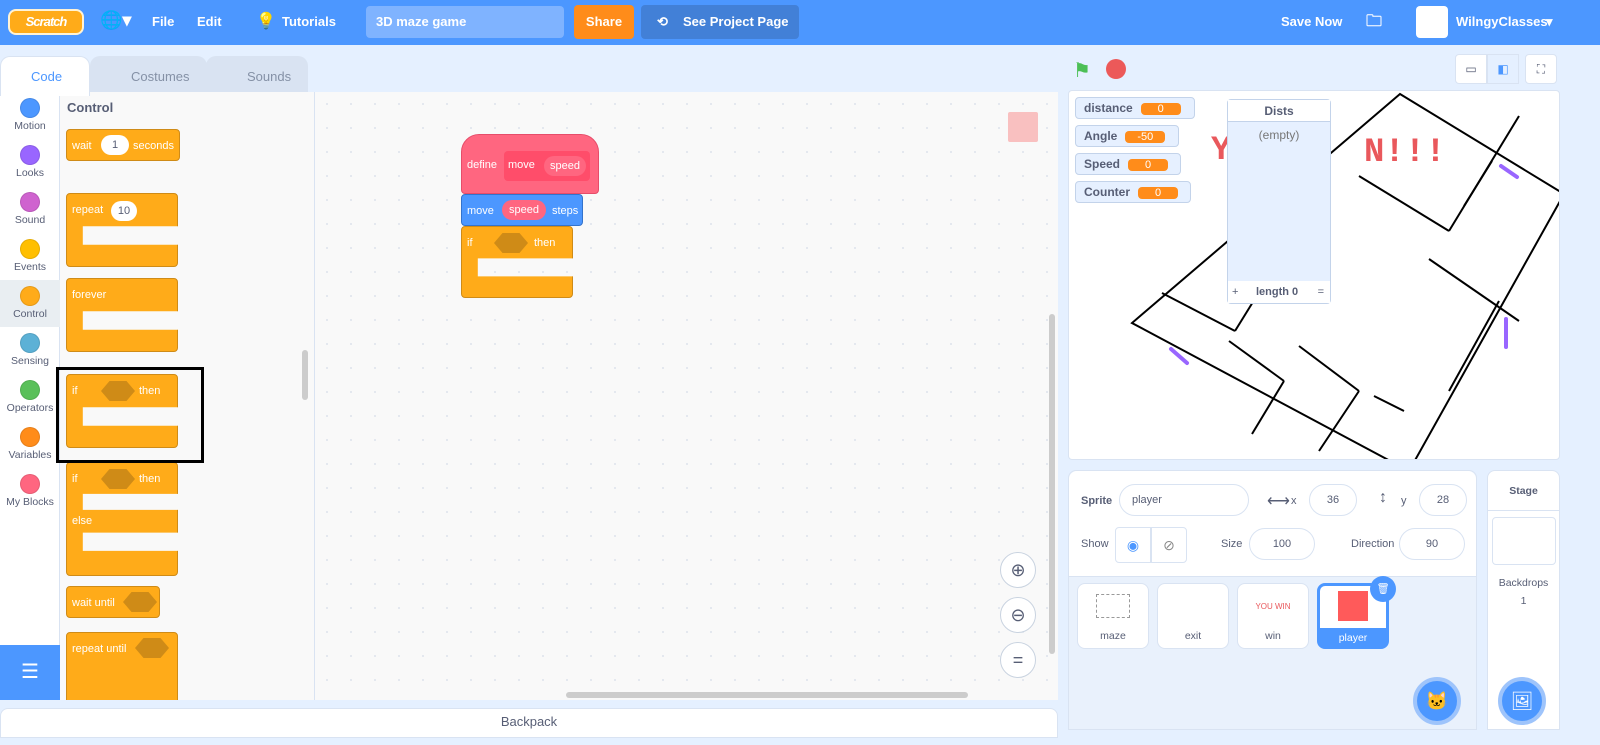  What do you see at coordinates (30, 350) in the screenshot?
I see `category-sensing: Sensing` at bounding box center [30, 350].